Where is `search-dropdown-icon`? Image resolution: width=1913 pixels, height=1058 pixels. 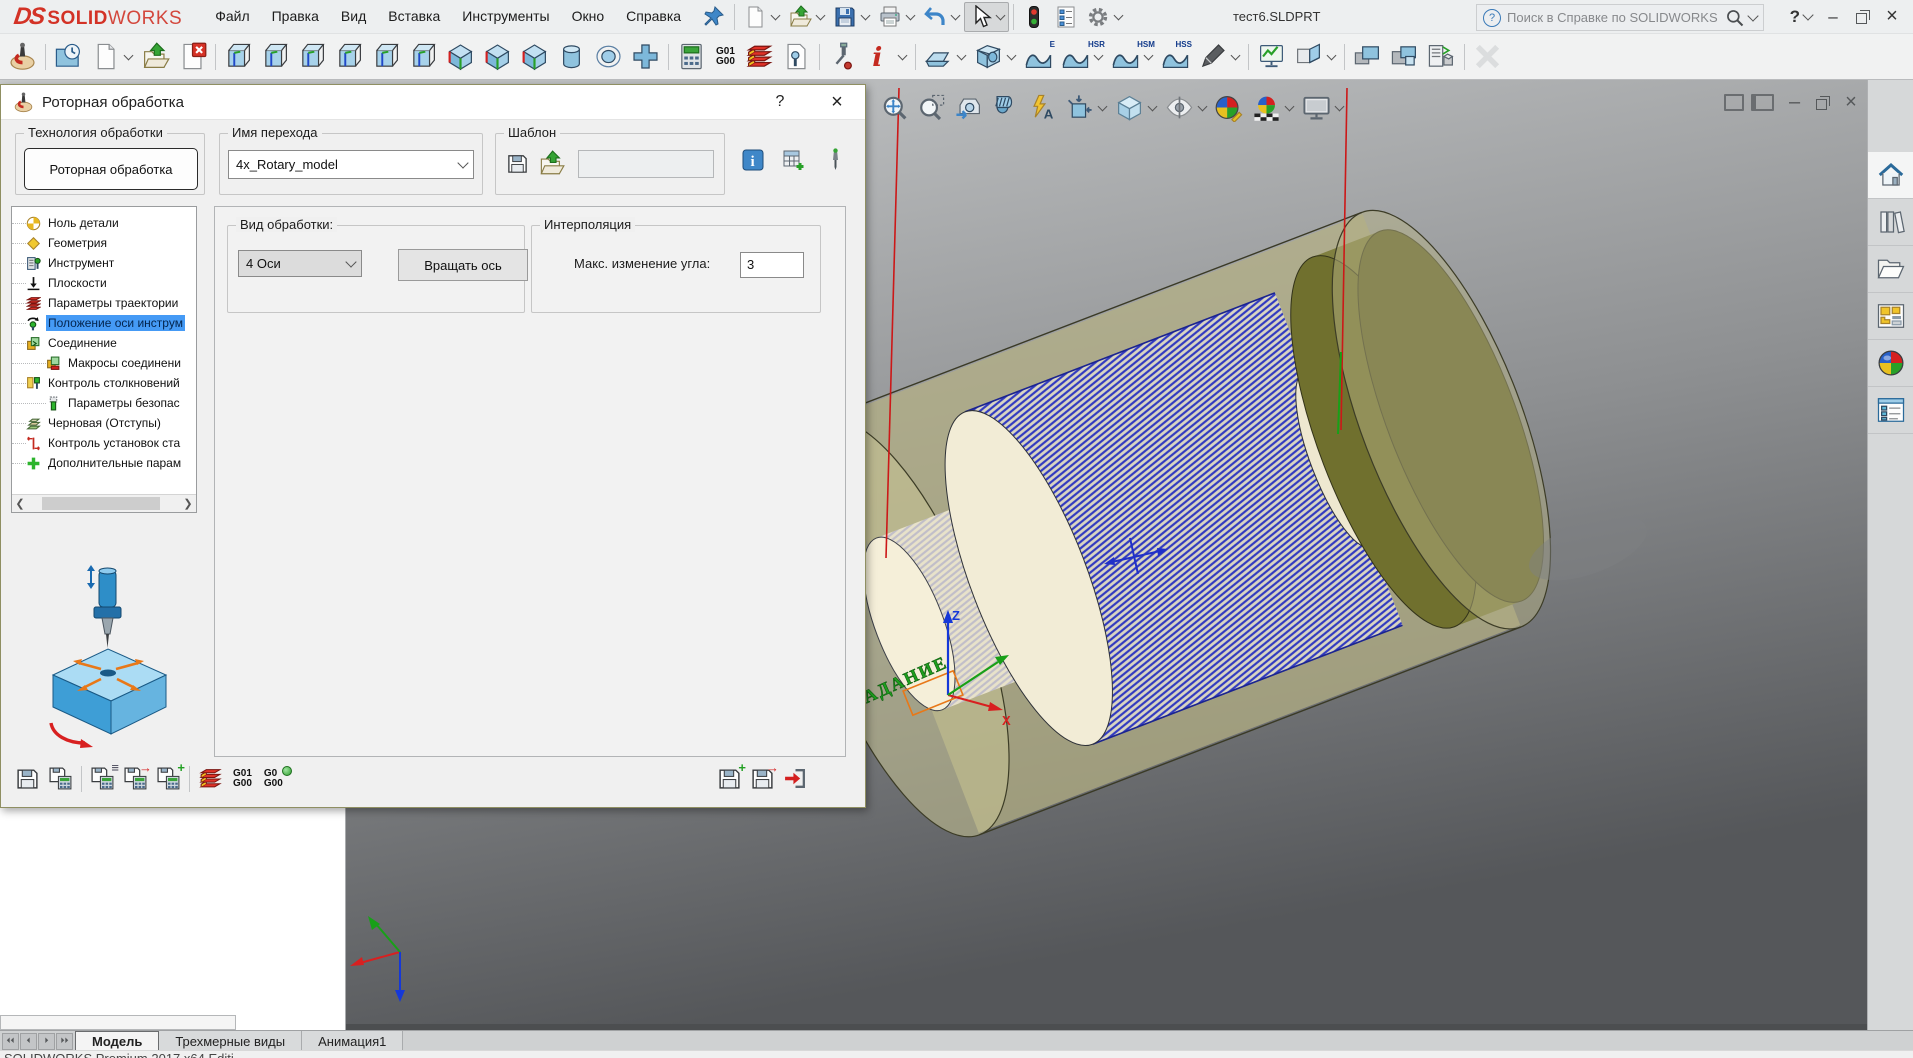
search-dropdown-icon is located at coordinates (1753, 16).